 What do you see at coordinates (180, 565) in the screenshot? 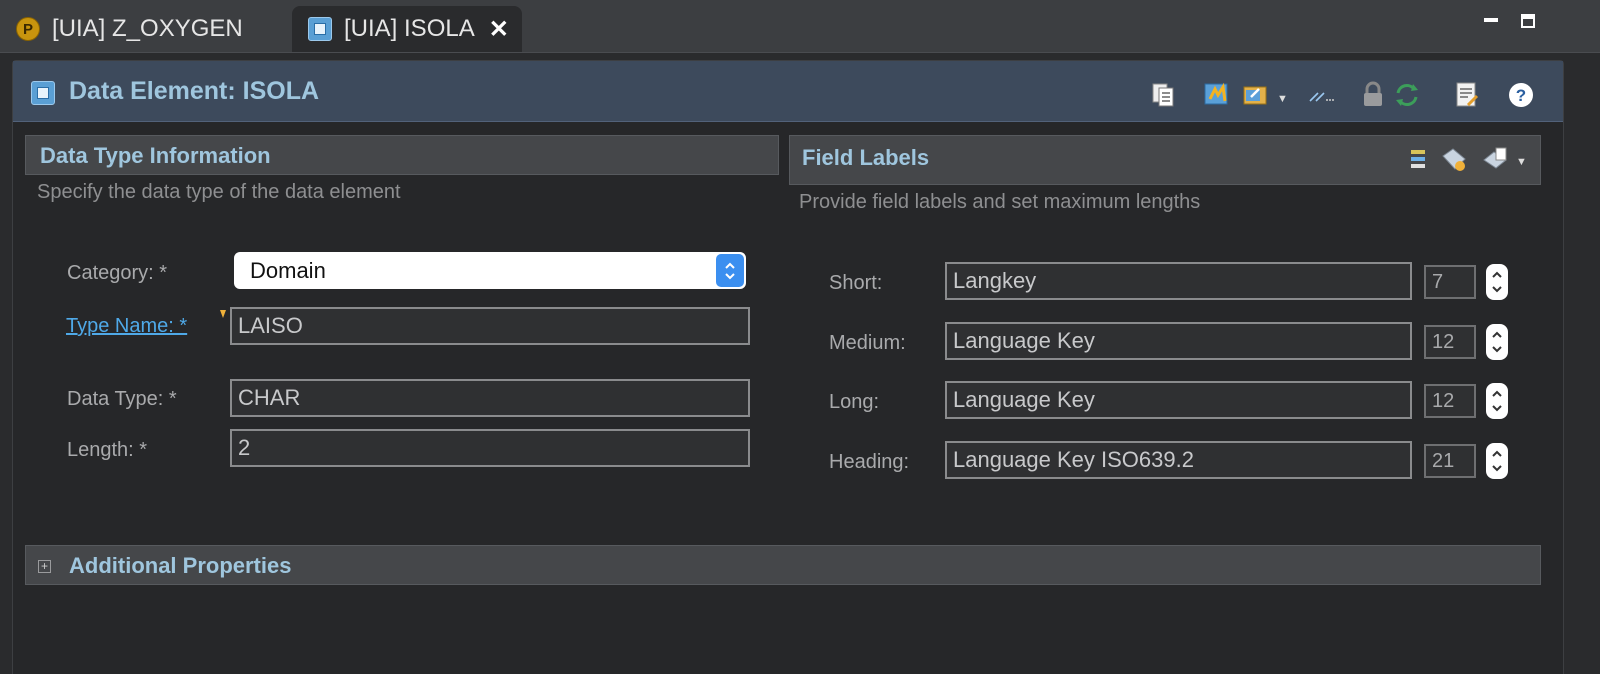
I see `section-title: Additional Properties` at bounding box center [180, 565].